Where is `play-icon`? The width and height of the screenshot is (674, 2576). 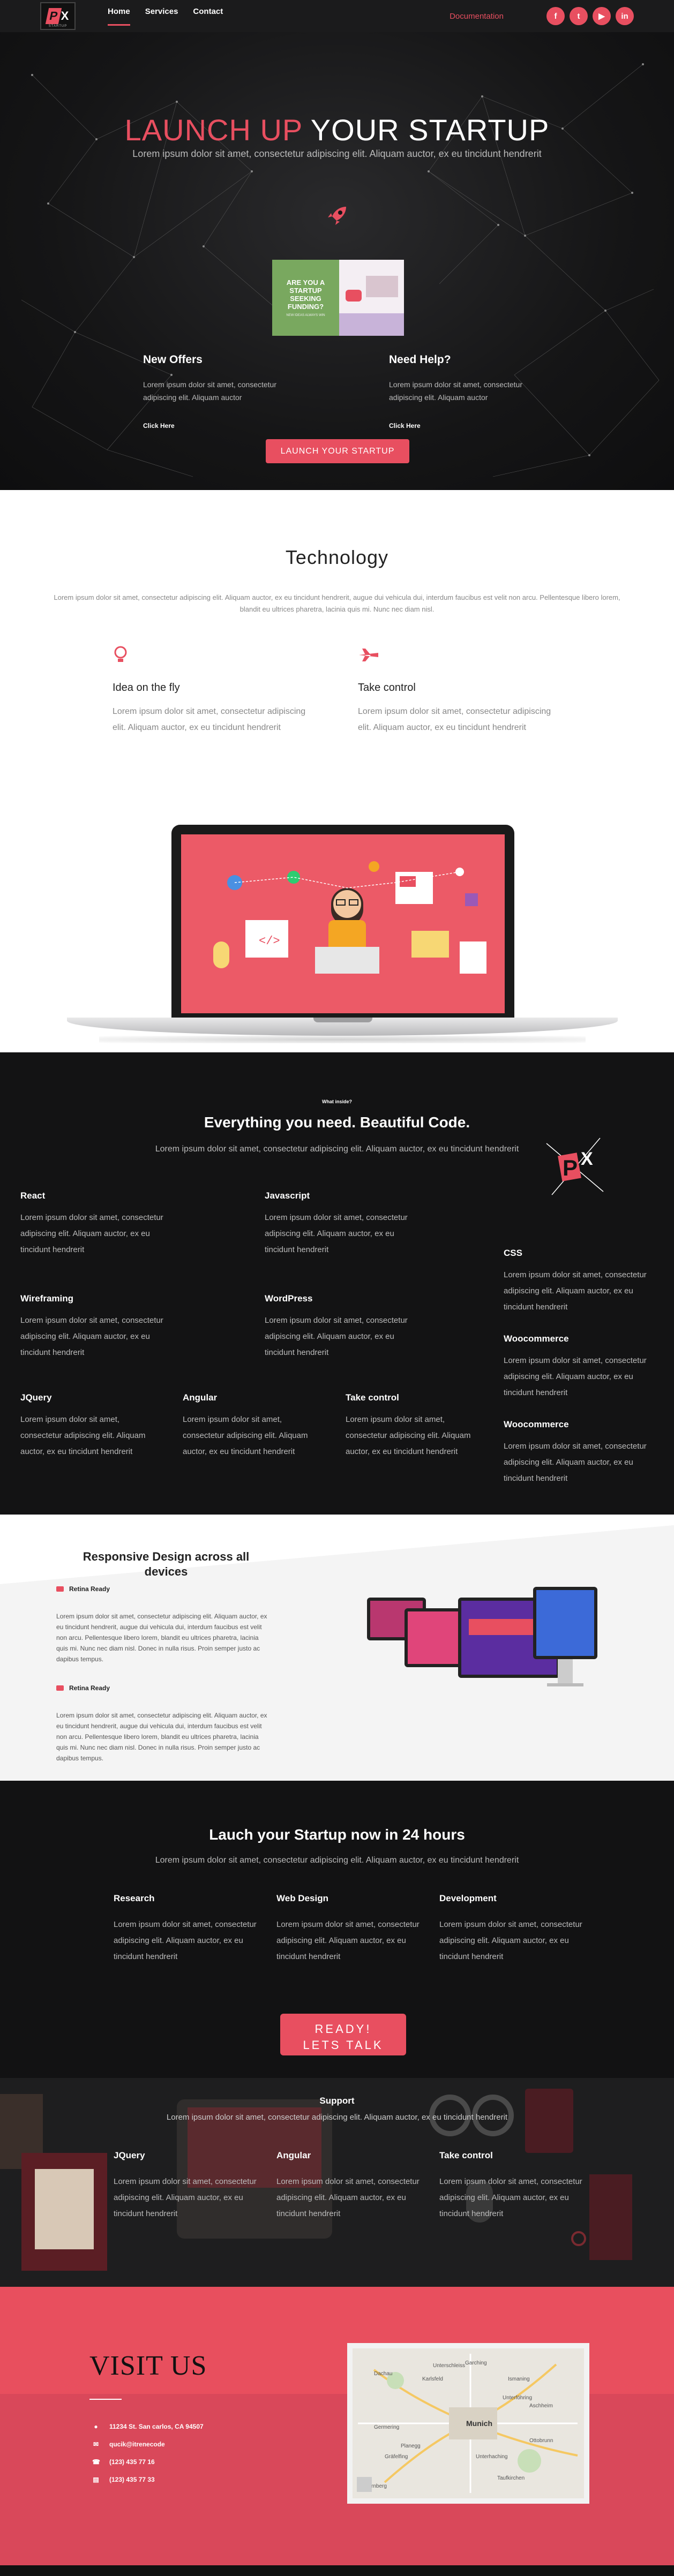 play-icon is located at coordinates (354, 296).